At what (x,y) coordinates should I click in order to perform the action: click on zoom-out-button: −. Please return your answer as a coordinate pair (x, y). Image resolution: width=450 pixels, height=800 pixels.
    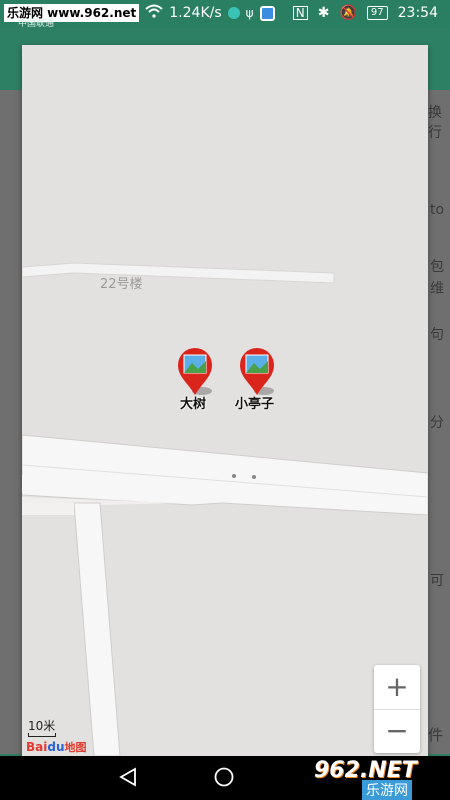
    Looking at the image, I should click on (397, 731).